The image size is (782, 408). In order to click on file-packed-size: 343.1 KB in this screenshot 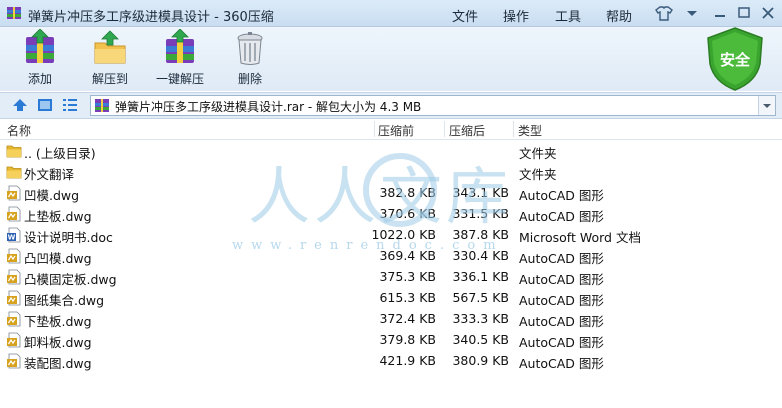, I will do `click(480, 192)`.